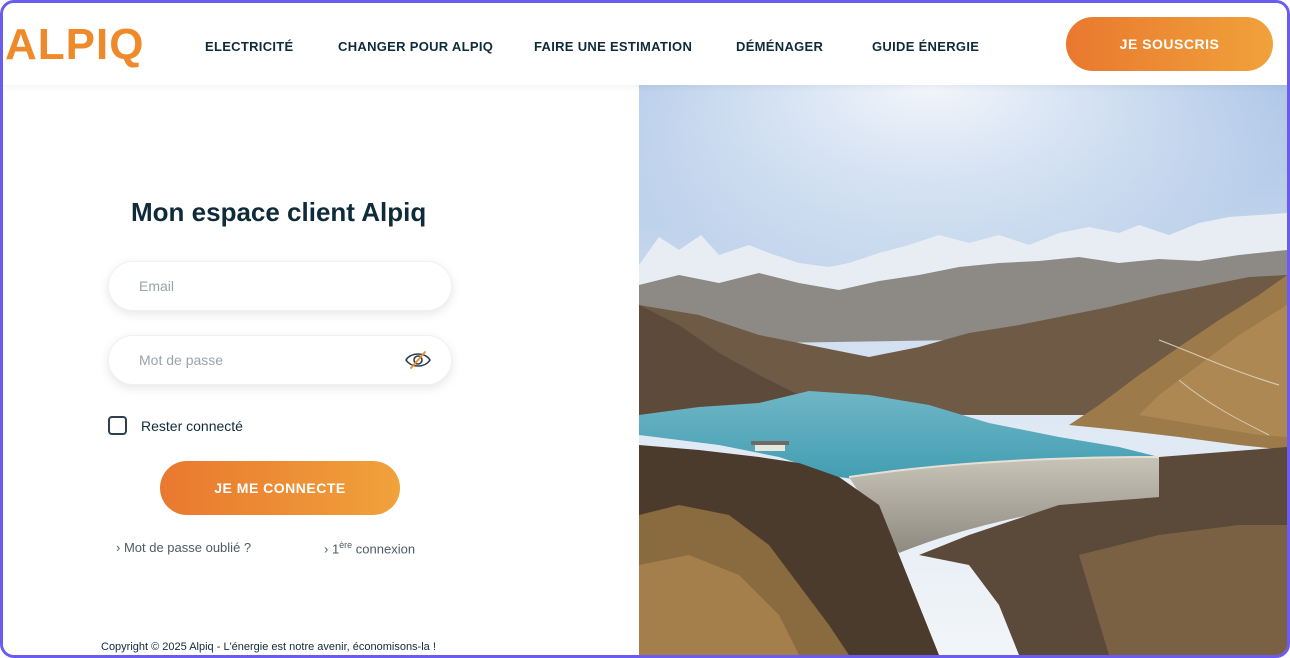 Image resolution: width=1290 pixels, height=658 pixels. I want to click on nav-item-demenager: DÉMÉNAGER, so click(779, 46).